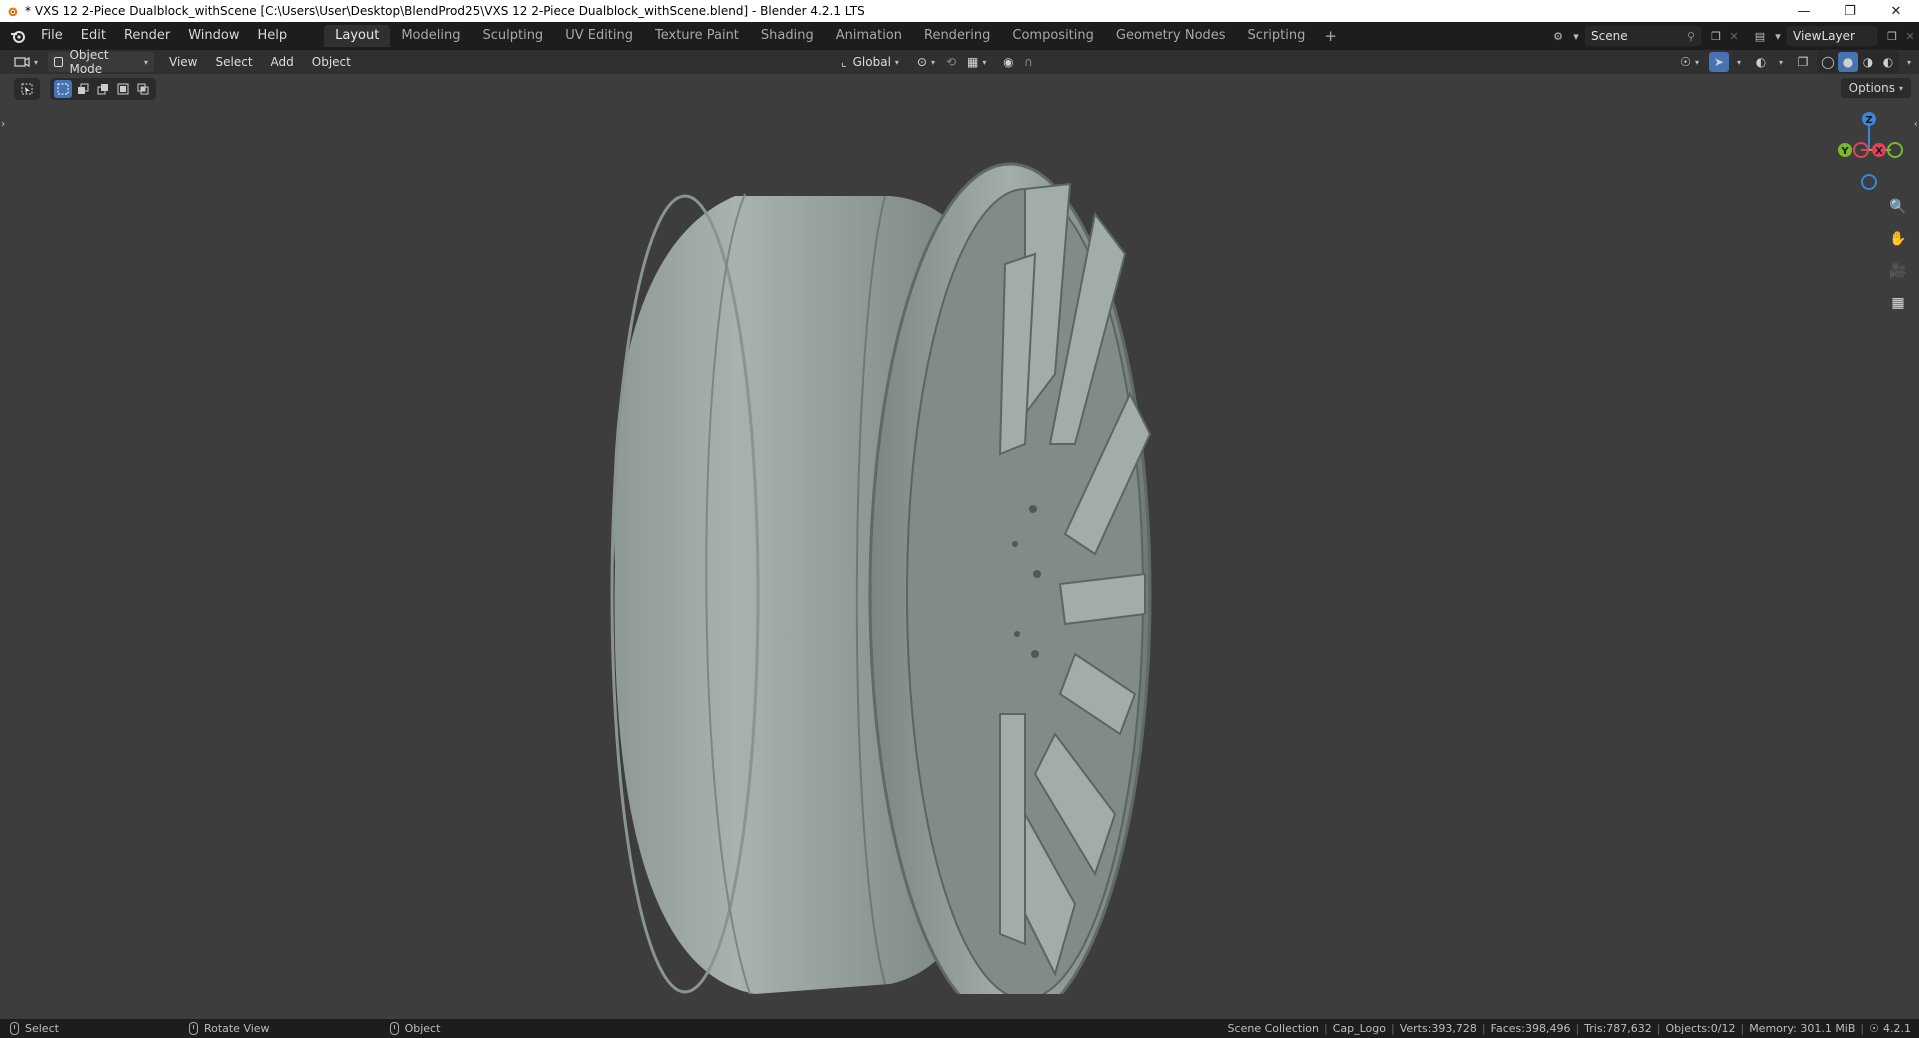 The height and width of the screenshot is (1038, 1919). I want to click on menu-window: Window, so click(213, 36).